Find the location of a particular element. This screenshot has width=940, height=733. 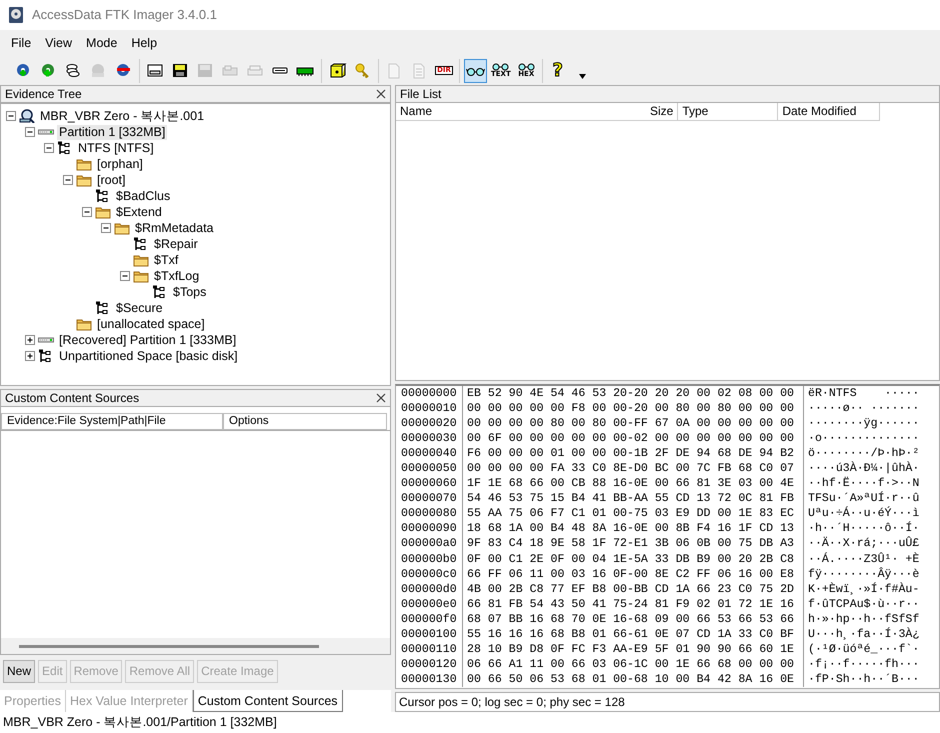

caret-icon is located at coordinates (582, 76).